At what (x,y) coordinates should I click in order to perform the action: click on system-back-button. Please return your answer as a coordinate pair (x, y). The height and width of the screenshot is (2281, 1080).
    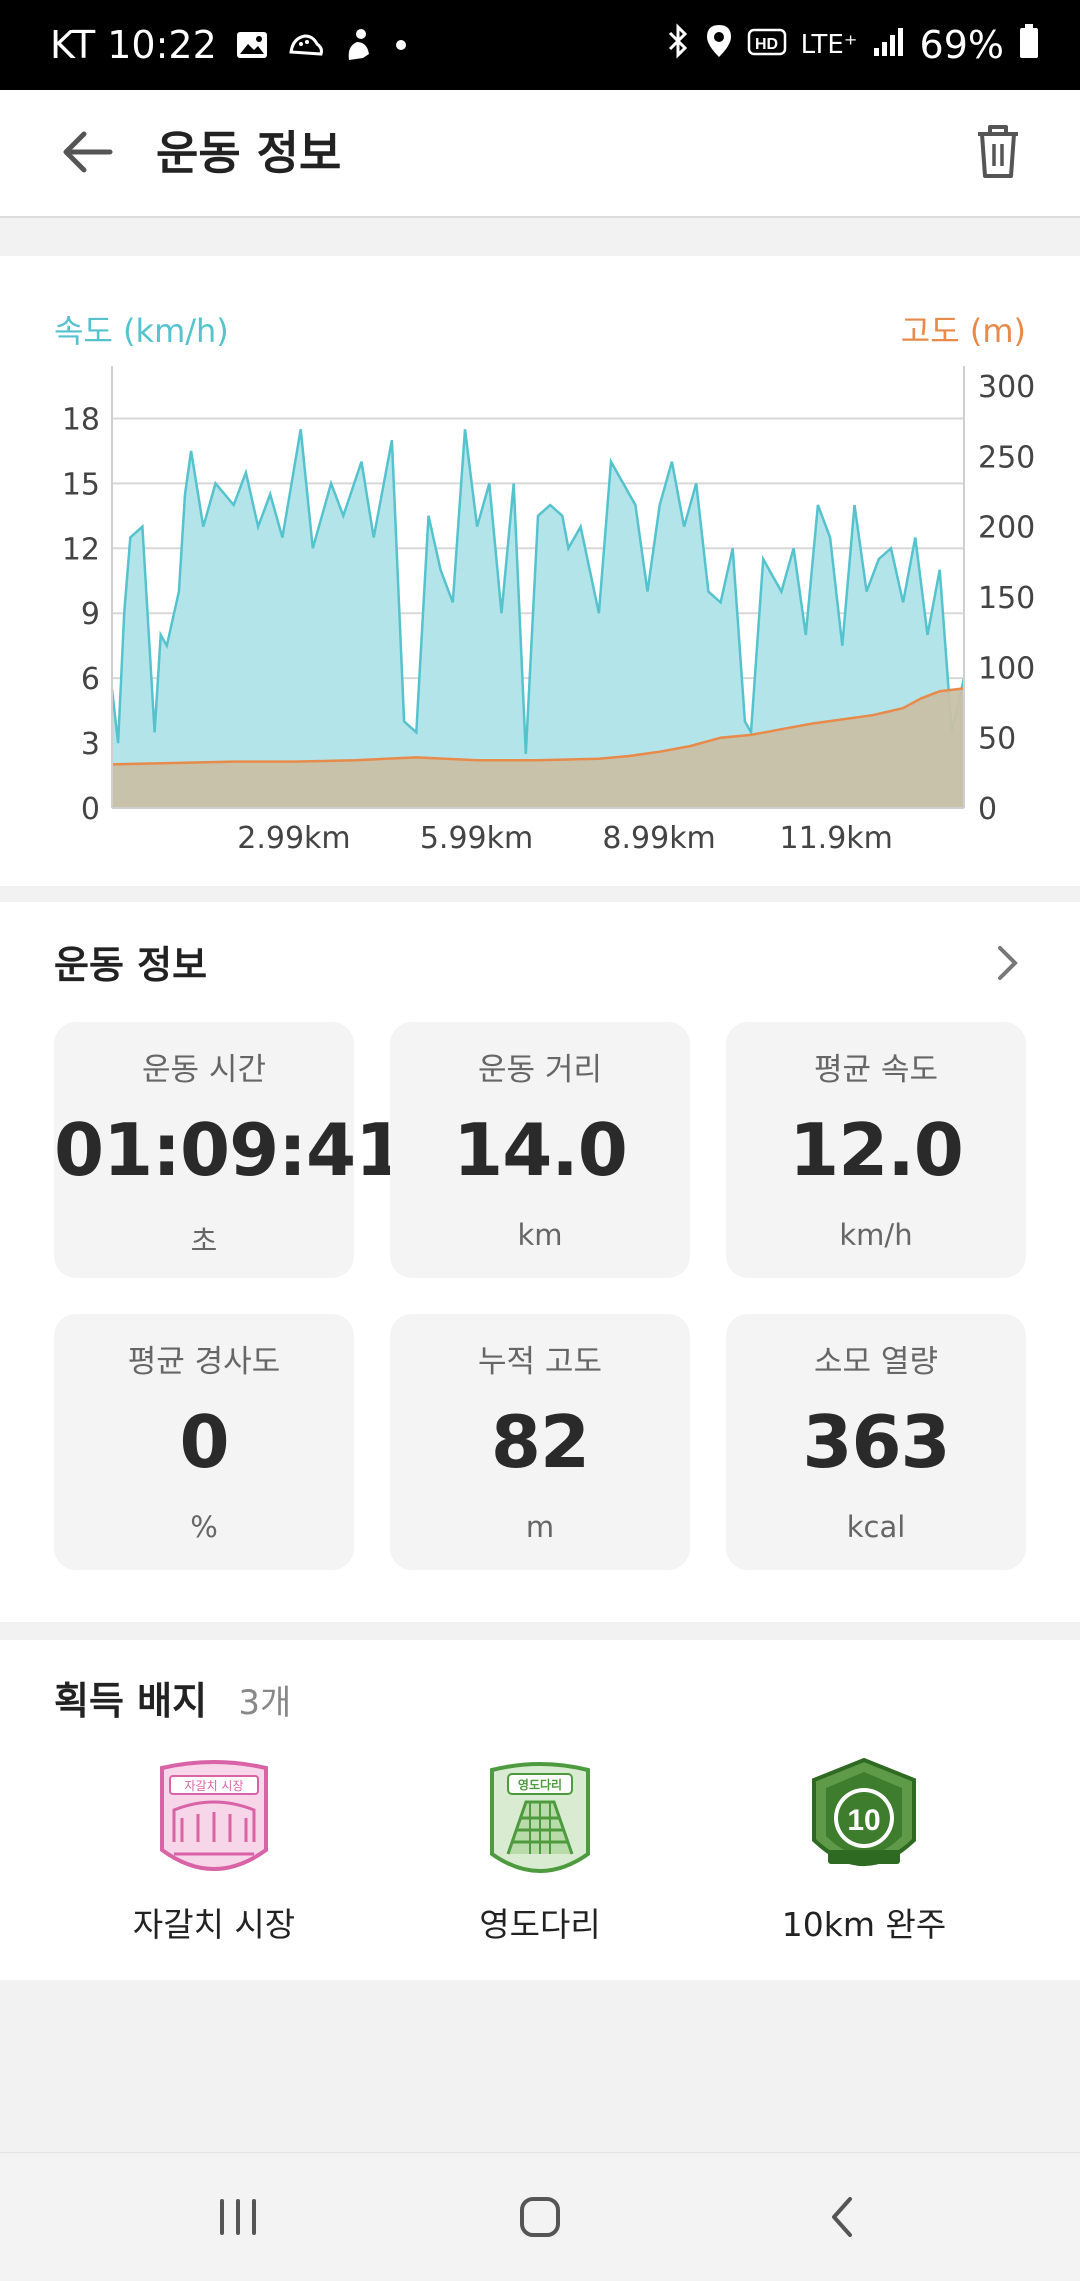
    Looking at the image, I should click on (842, 2217).